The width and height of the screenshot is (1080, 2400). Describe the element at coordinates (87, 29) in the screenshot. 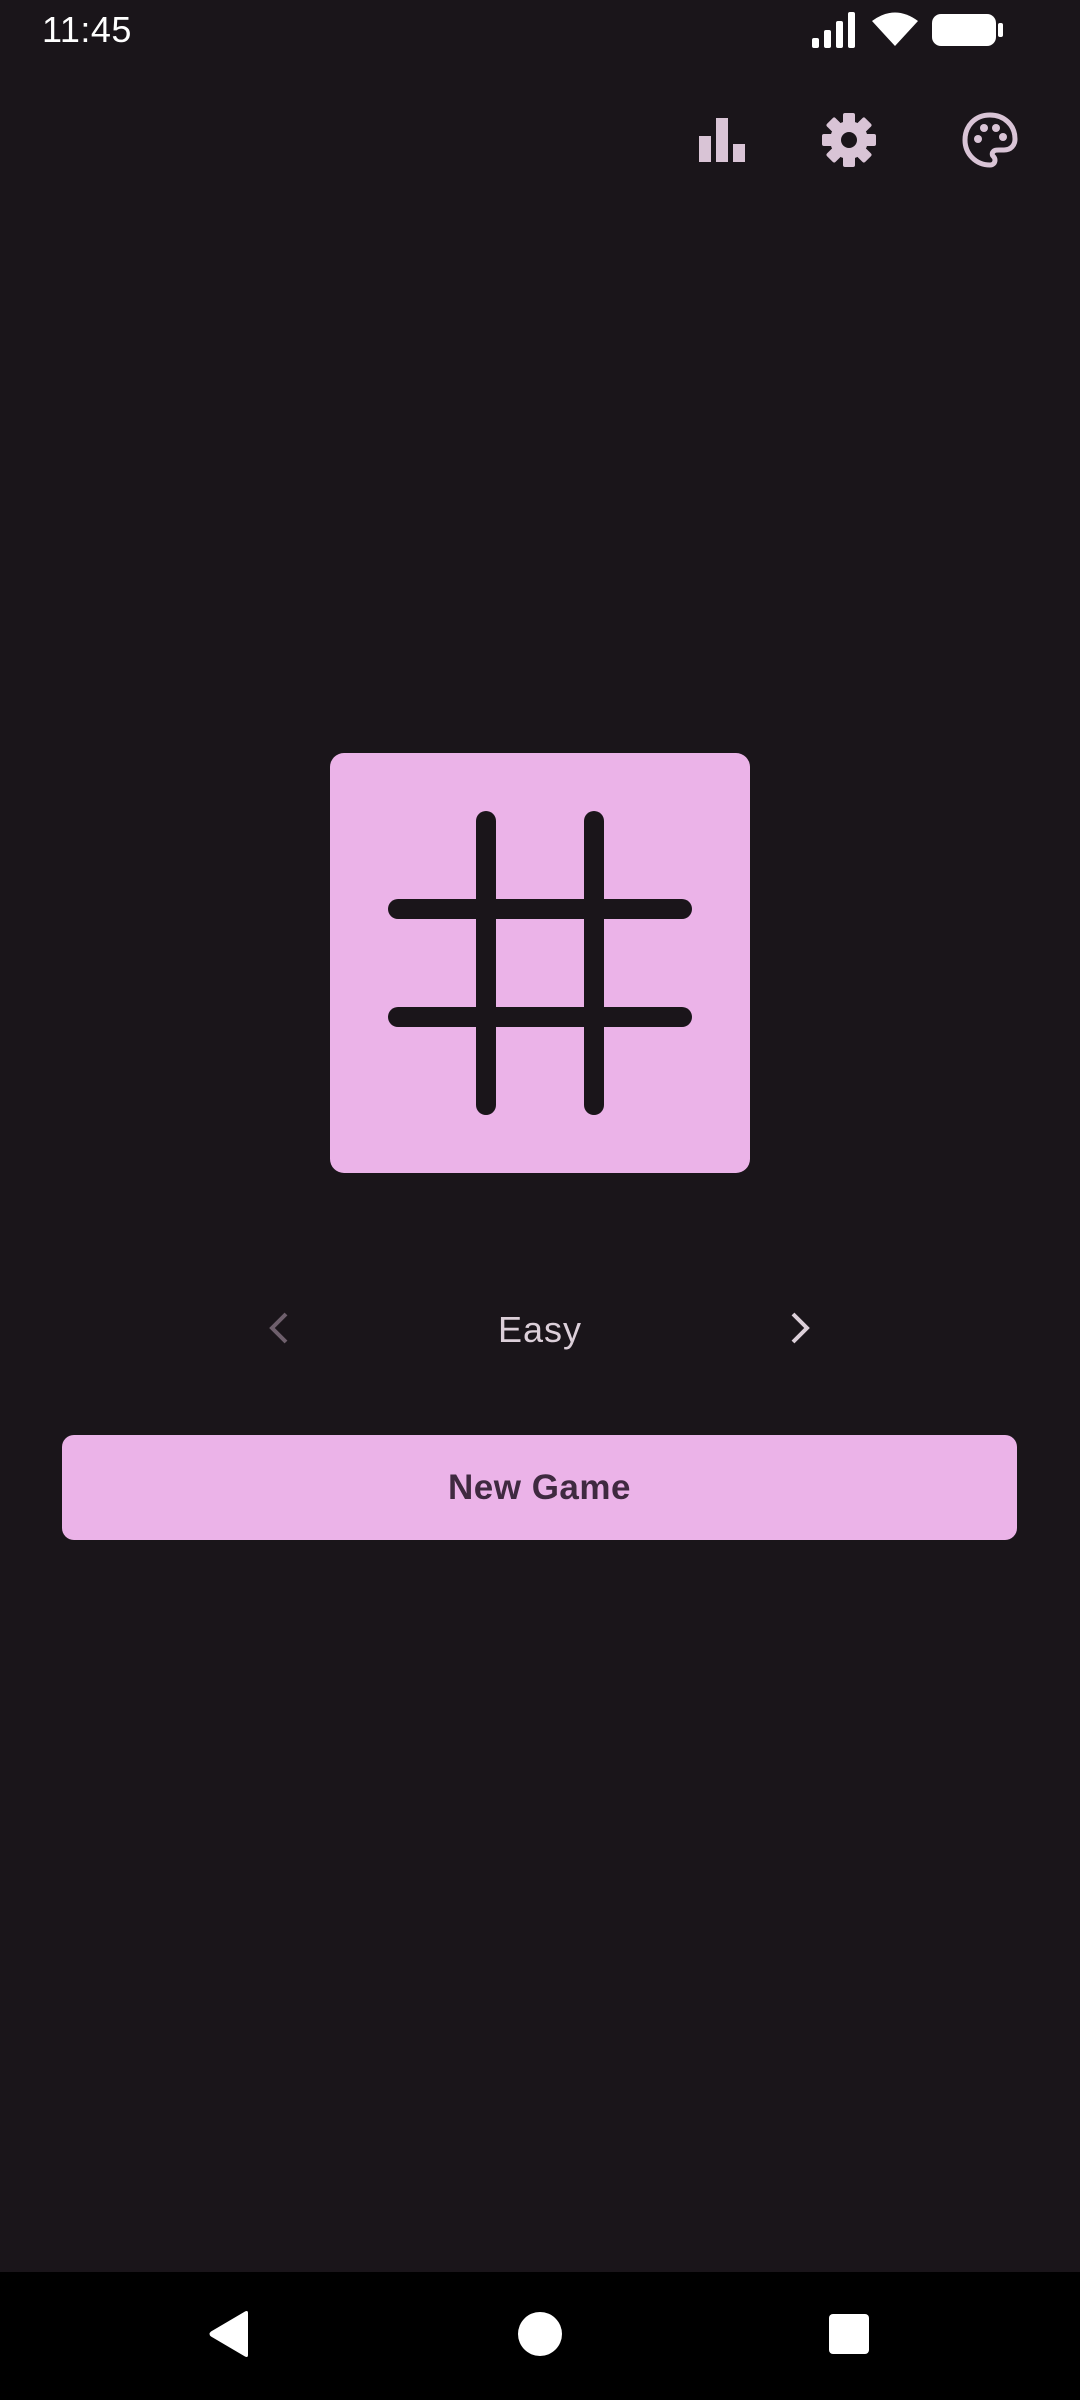

I see `status-time: 11:45` at that location.